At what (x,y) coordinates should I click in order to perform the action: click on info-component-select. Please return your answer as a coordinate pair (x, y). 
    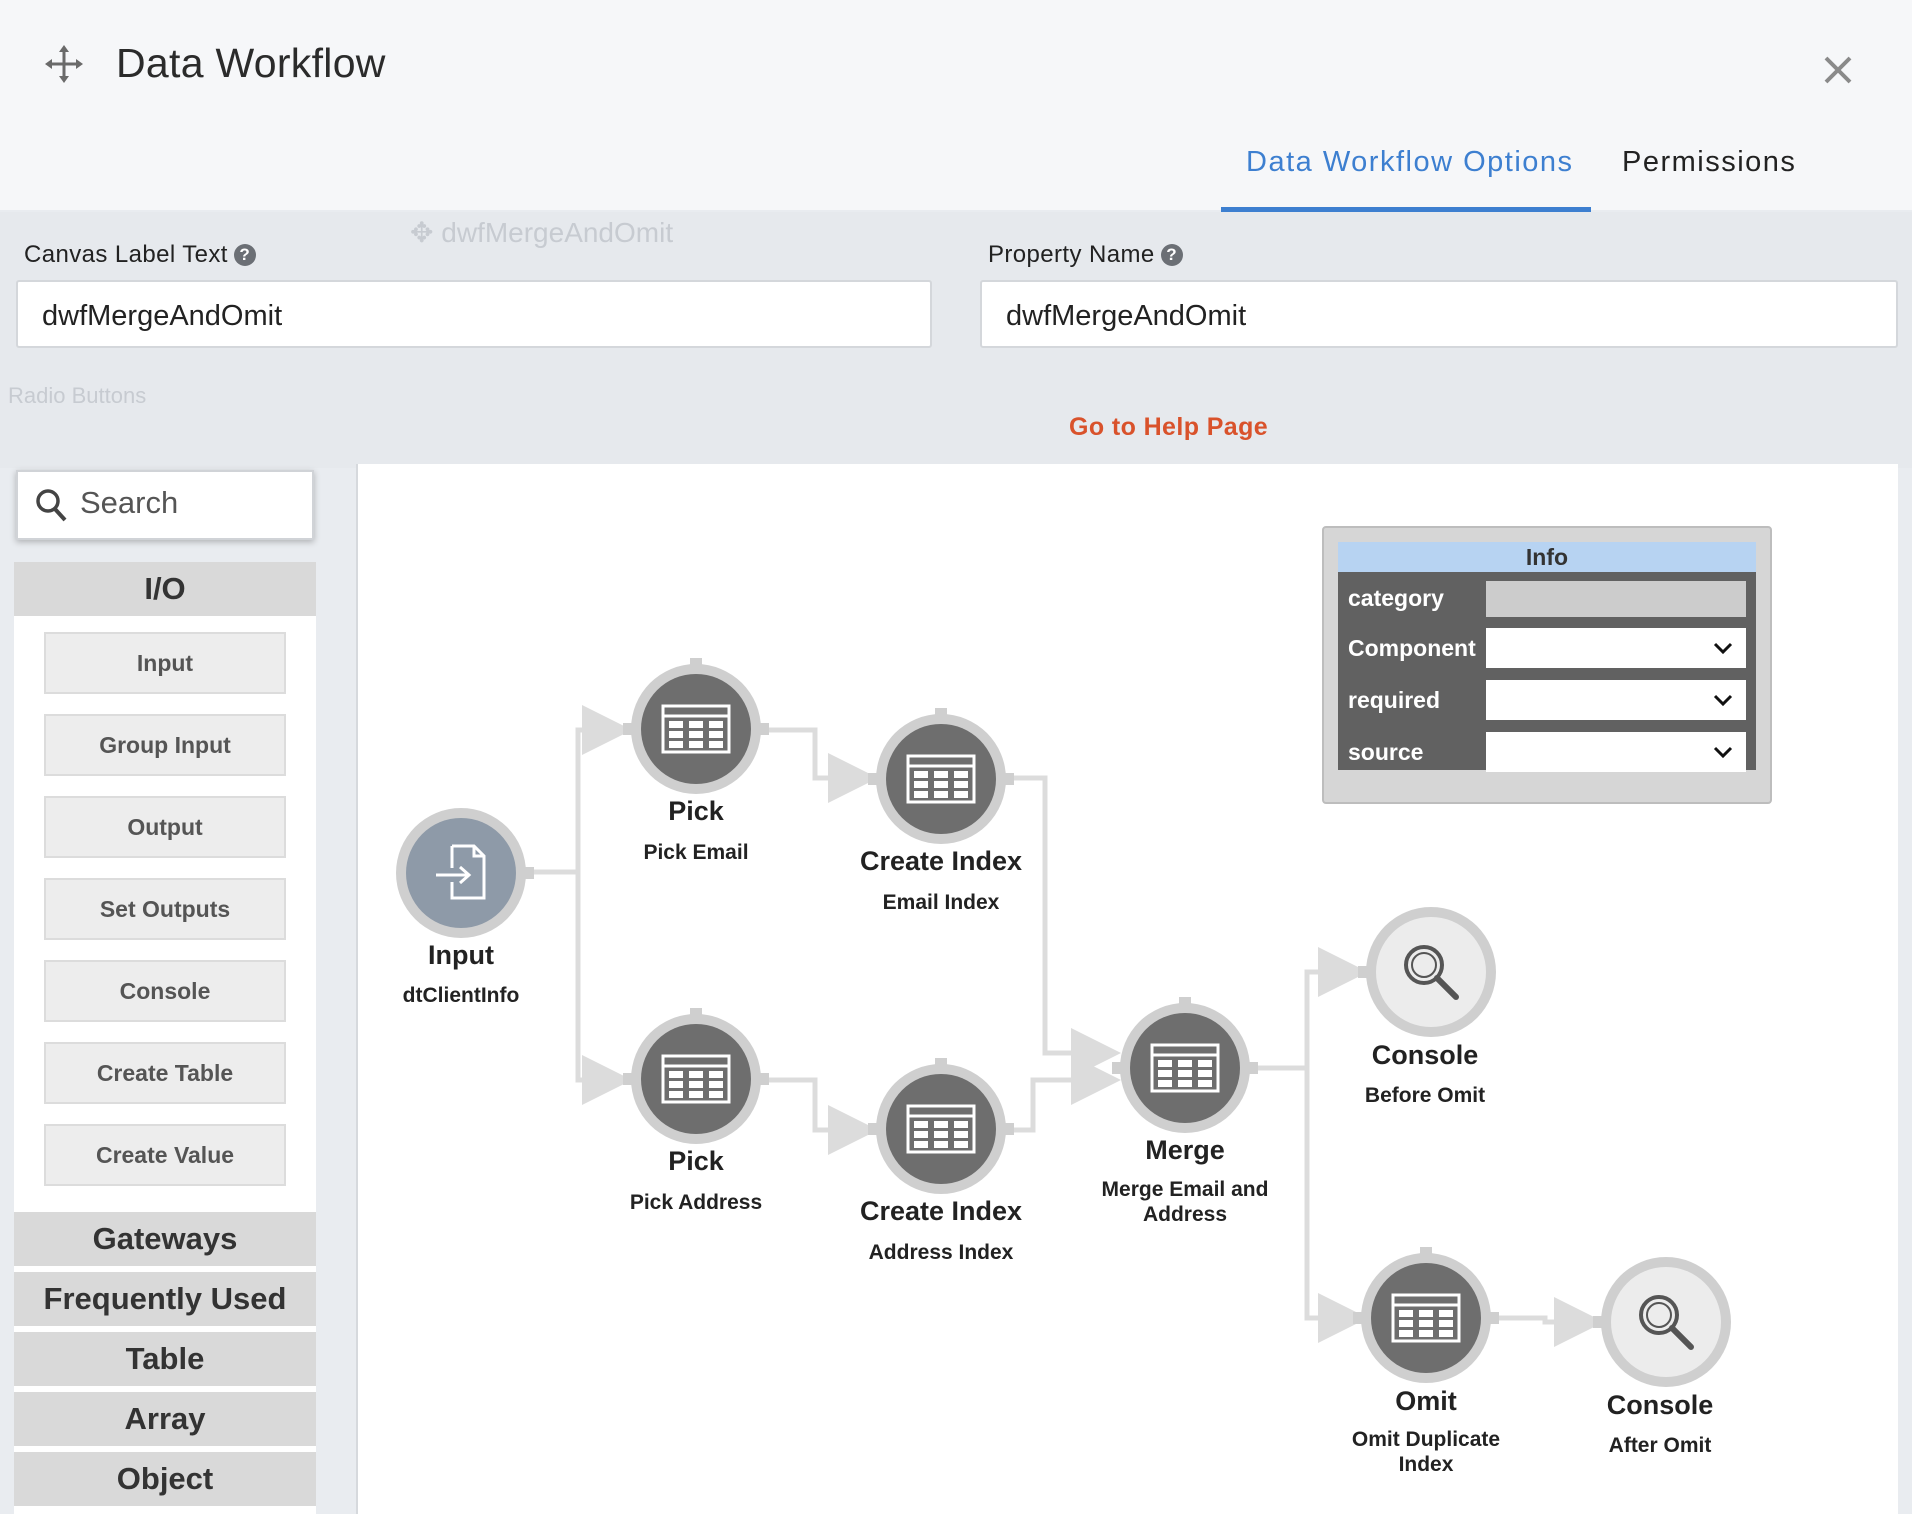
    Looking at the image, I should click on (1616, 648).